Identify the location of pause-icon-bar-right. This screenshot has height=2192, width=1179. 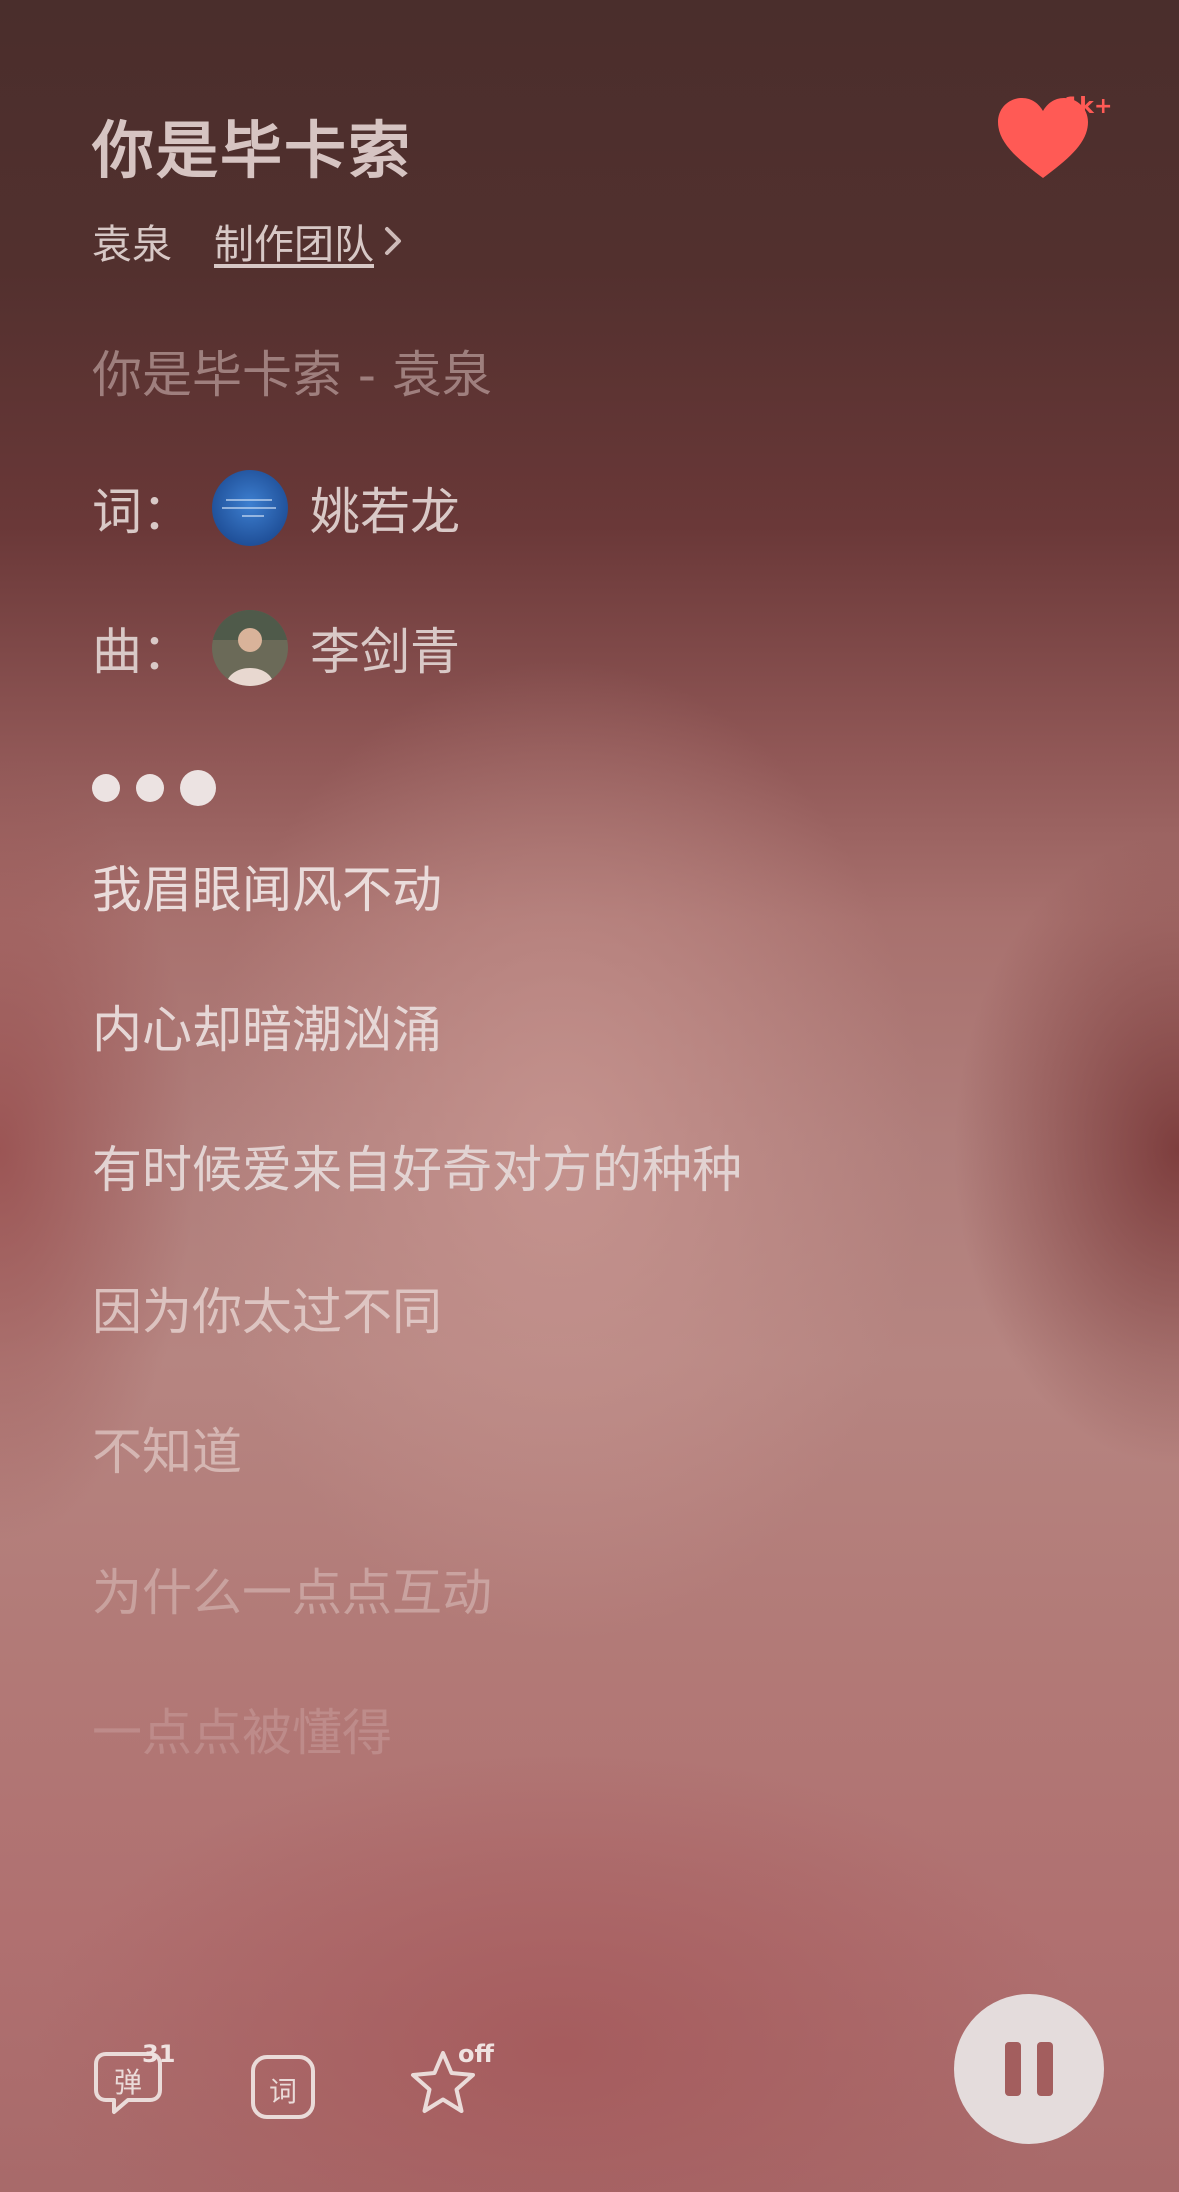
(1045, 2069).